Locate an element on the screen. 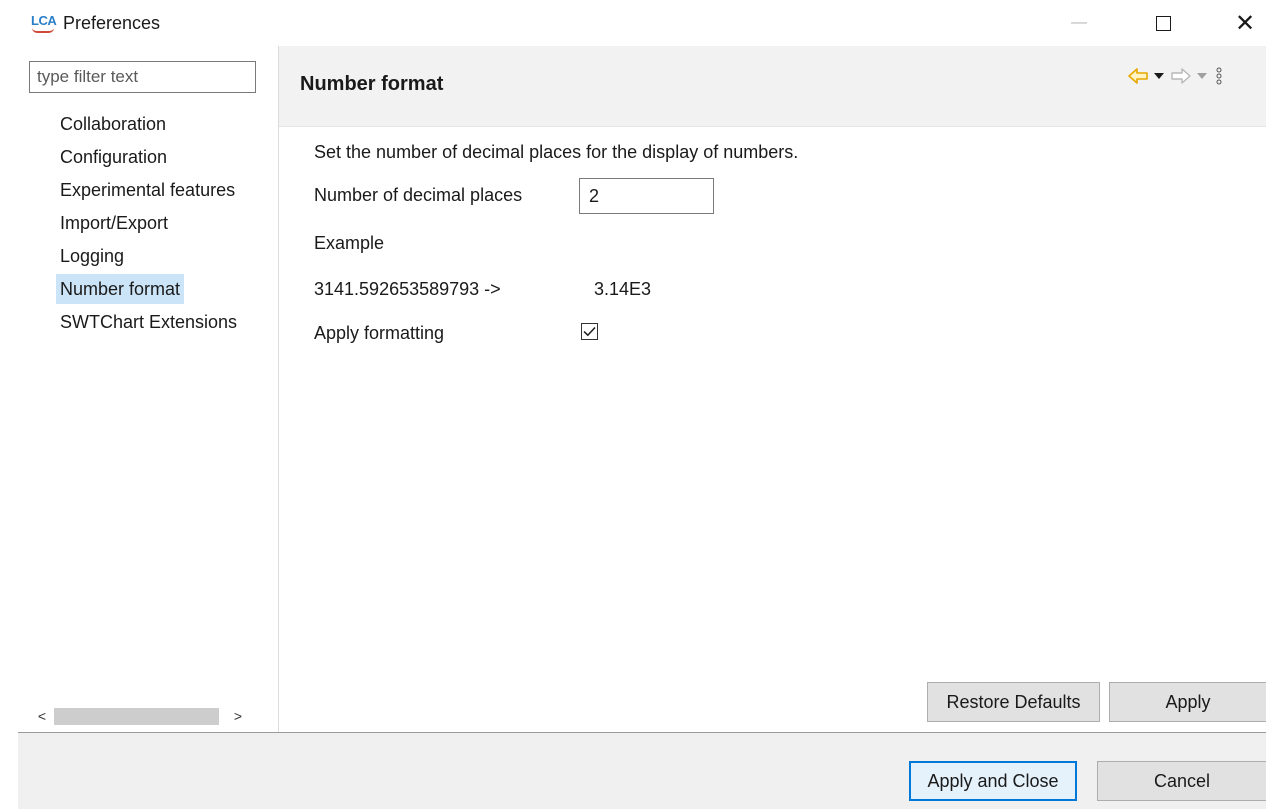 The image size is (1266, 809). forward-arrow-icon is located at coordinates (1181, 76).